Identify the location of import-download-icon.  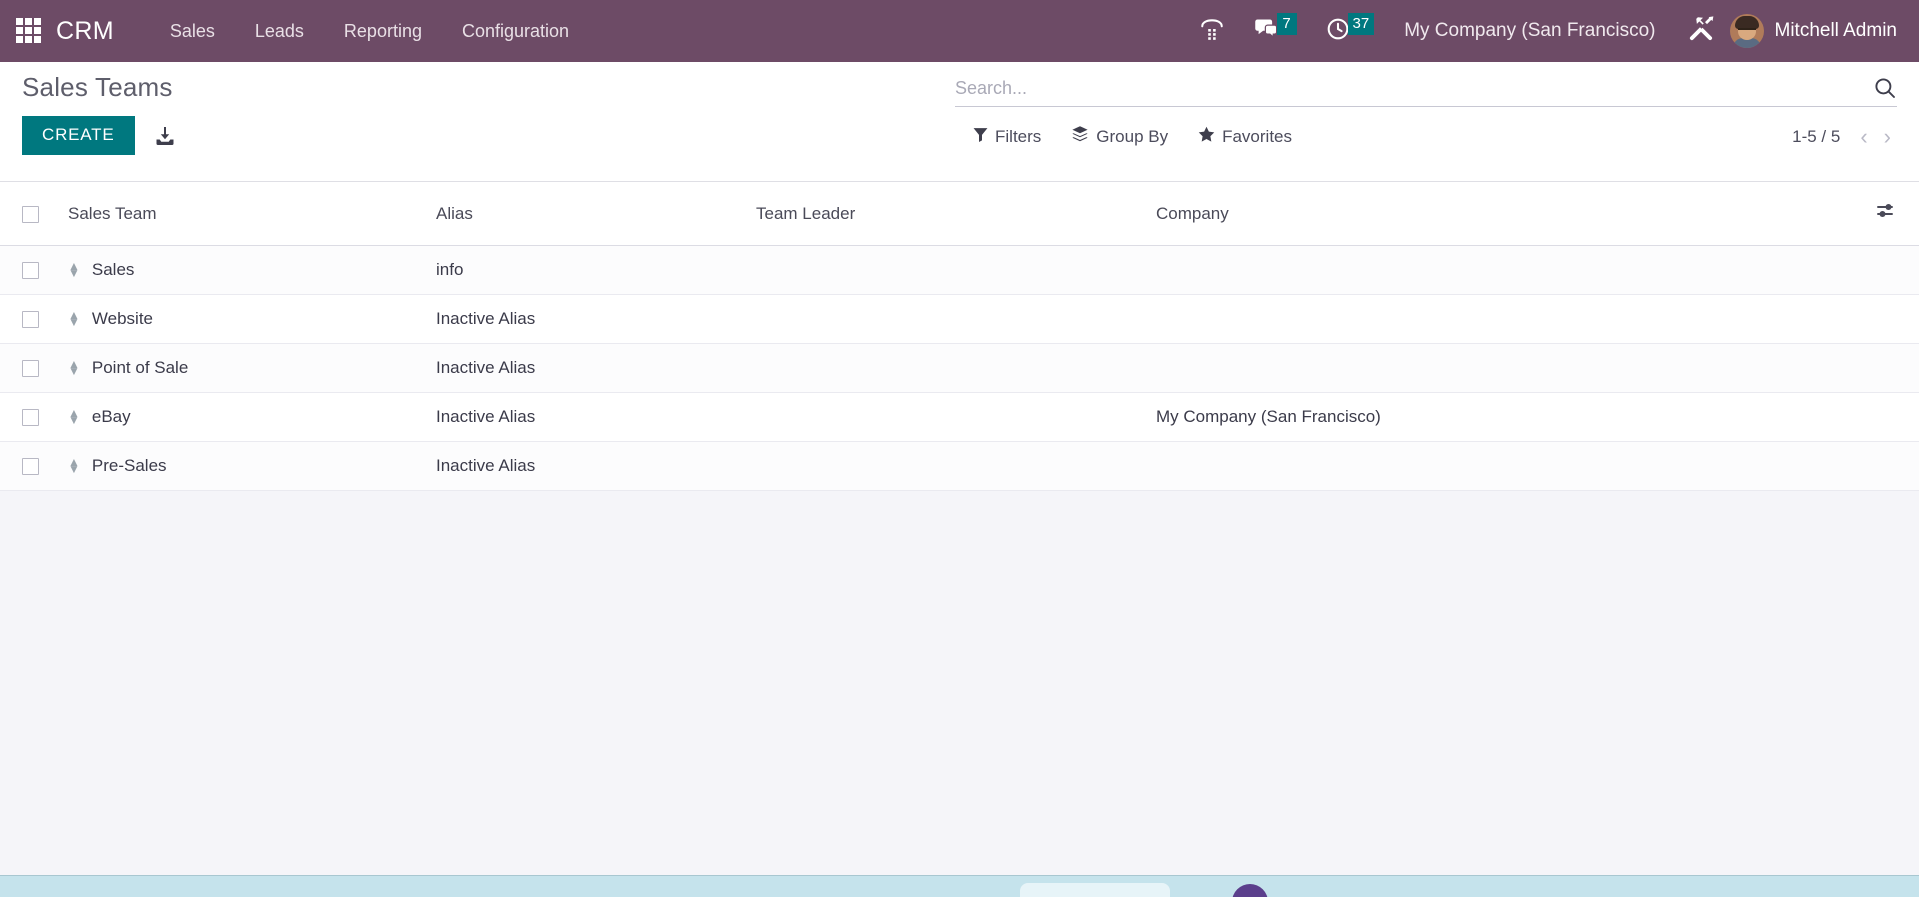
(165, 136).